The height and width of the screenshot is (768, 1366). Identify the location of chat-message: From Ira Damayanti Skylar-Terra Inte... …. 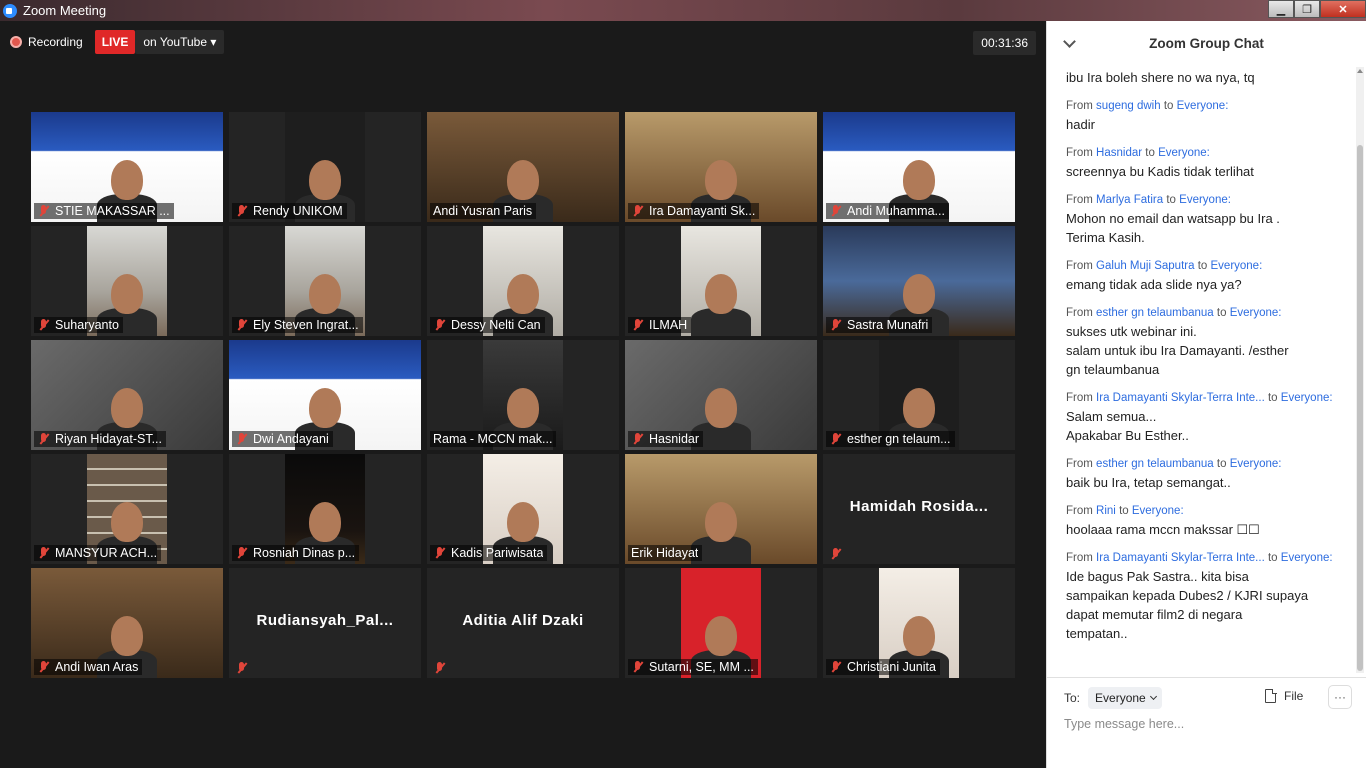
(1211, 597).